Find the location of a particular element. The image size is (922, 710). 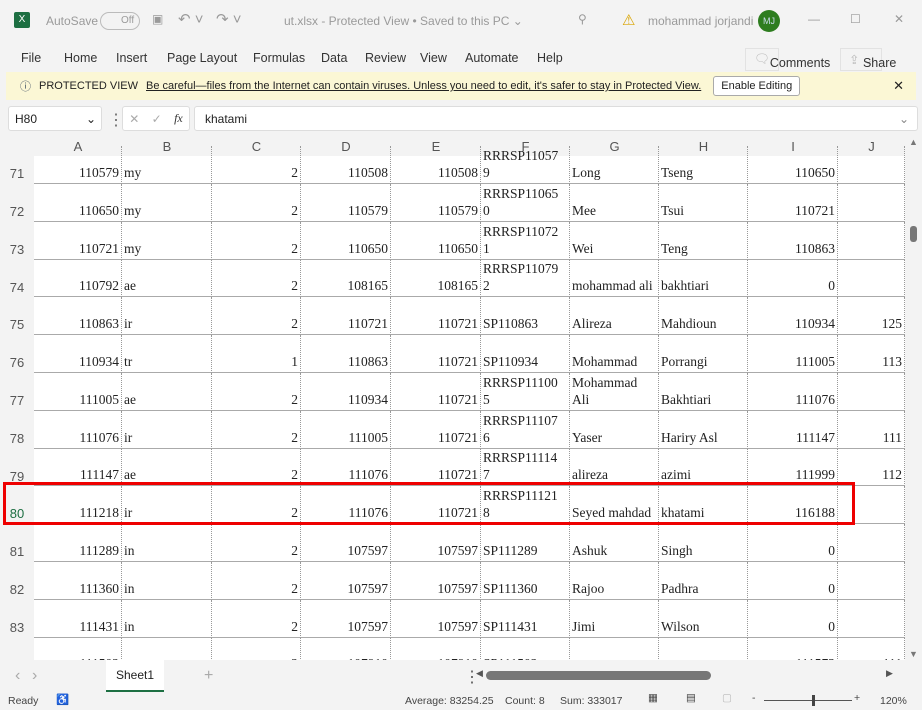

close-button: ✕ is located at coordinates (899, 19).